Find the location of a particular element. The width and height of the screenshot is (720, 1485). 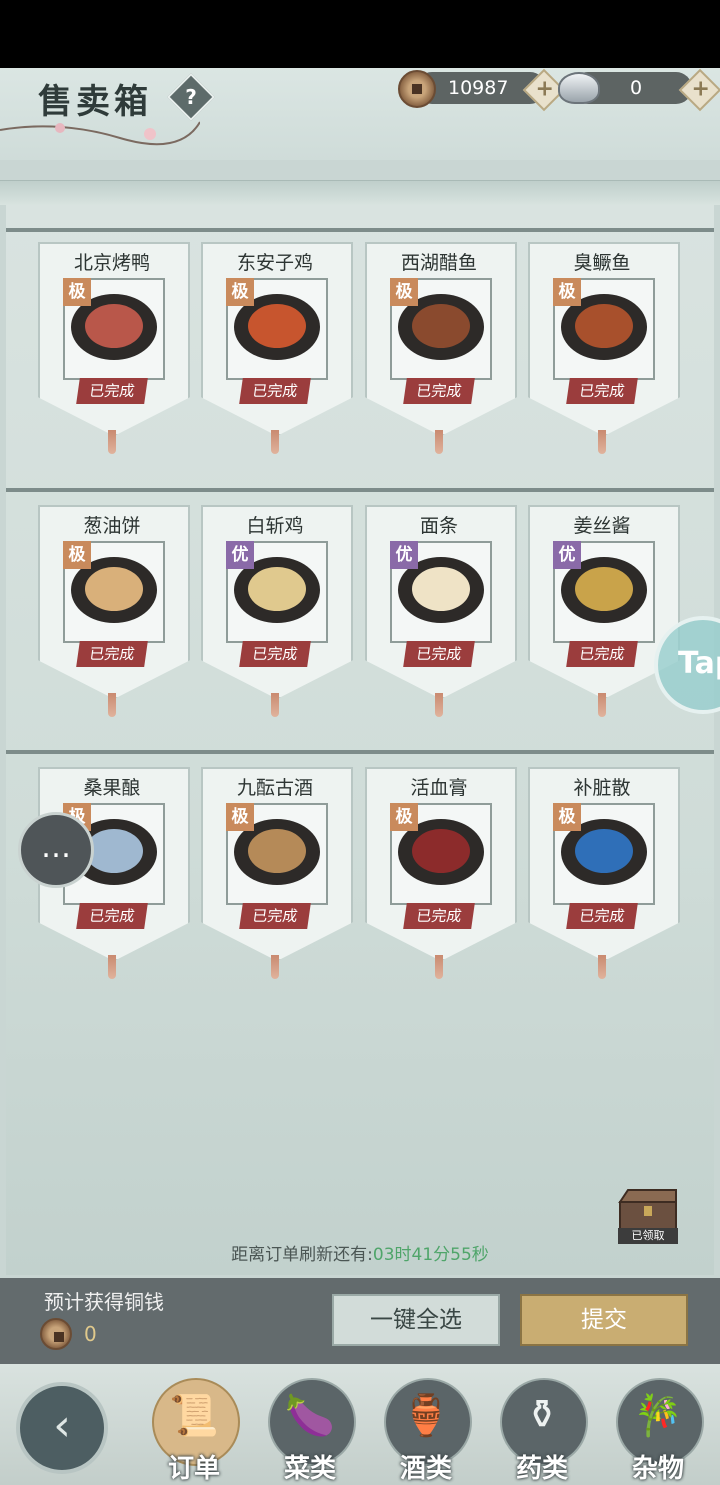

order-card: 北京烤鸭极已完成 is located at coordinates (114, 348).